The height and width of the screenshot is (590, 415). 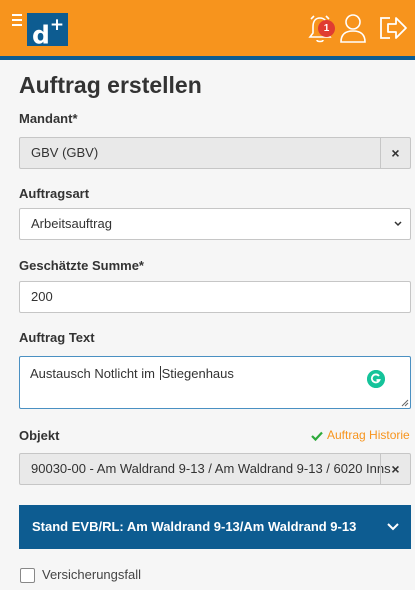 I want to click on auftragsart-select: Arbeitsauftrag, so click(x=215, y=224).